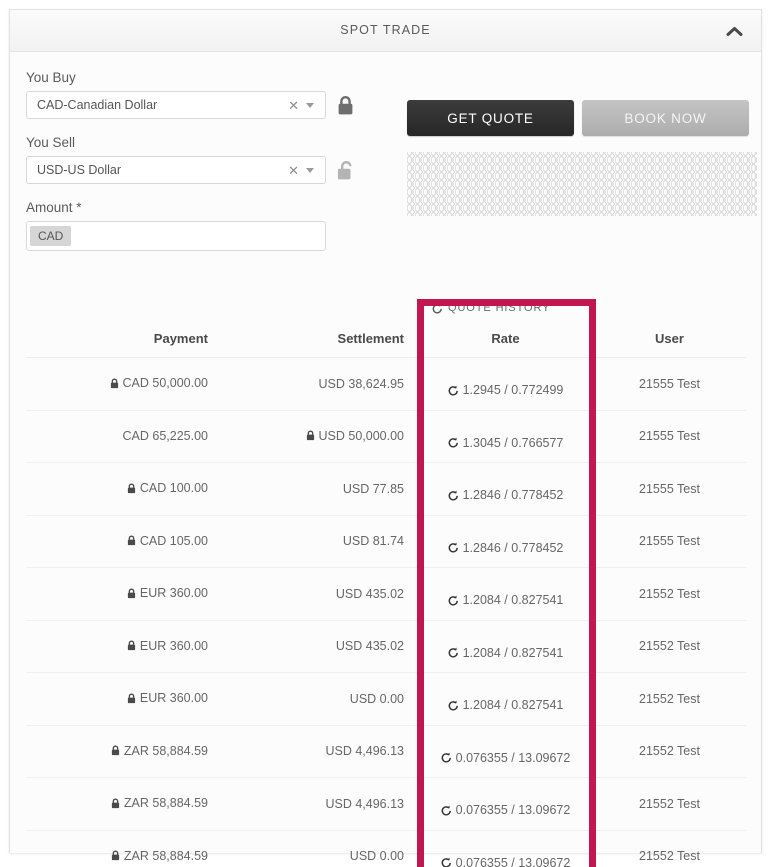  Describe the element at coordinates (79, 170) in the screenshot. I see `you-sell-value: USD-US Dollar` at that location.